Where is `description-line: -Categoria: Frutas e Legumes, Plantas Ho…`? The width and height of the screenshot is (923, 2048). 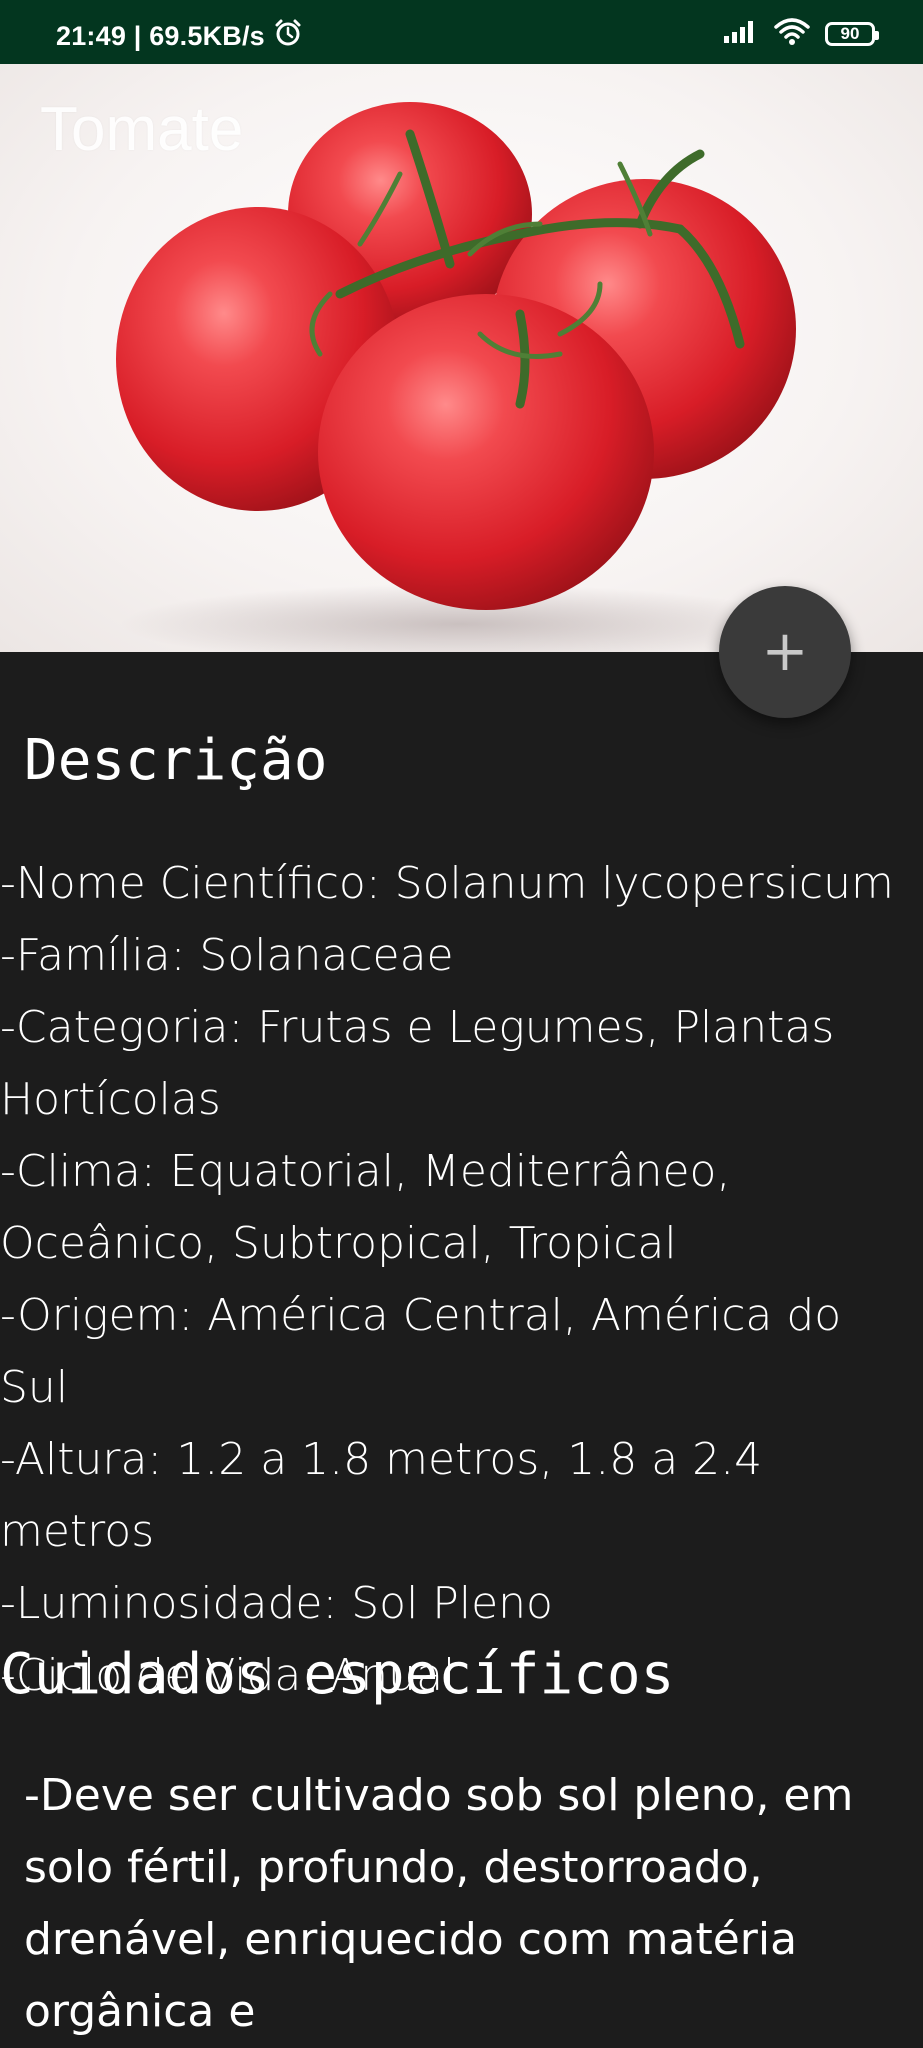
description-line: -Categoria: Frutas e Legumes, Plantas Ho… is located at coordinates (417, 1063).